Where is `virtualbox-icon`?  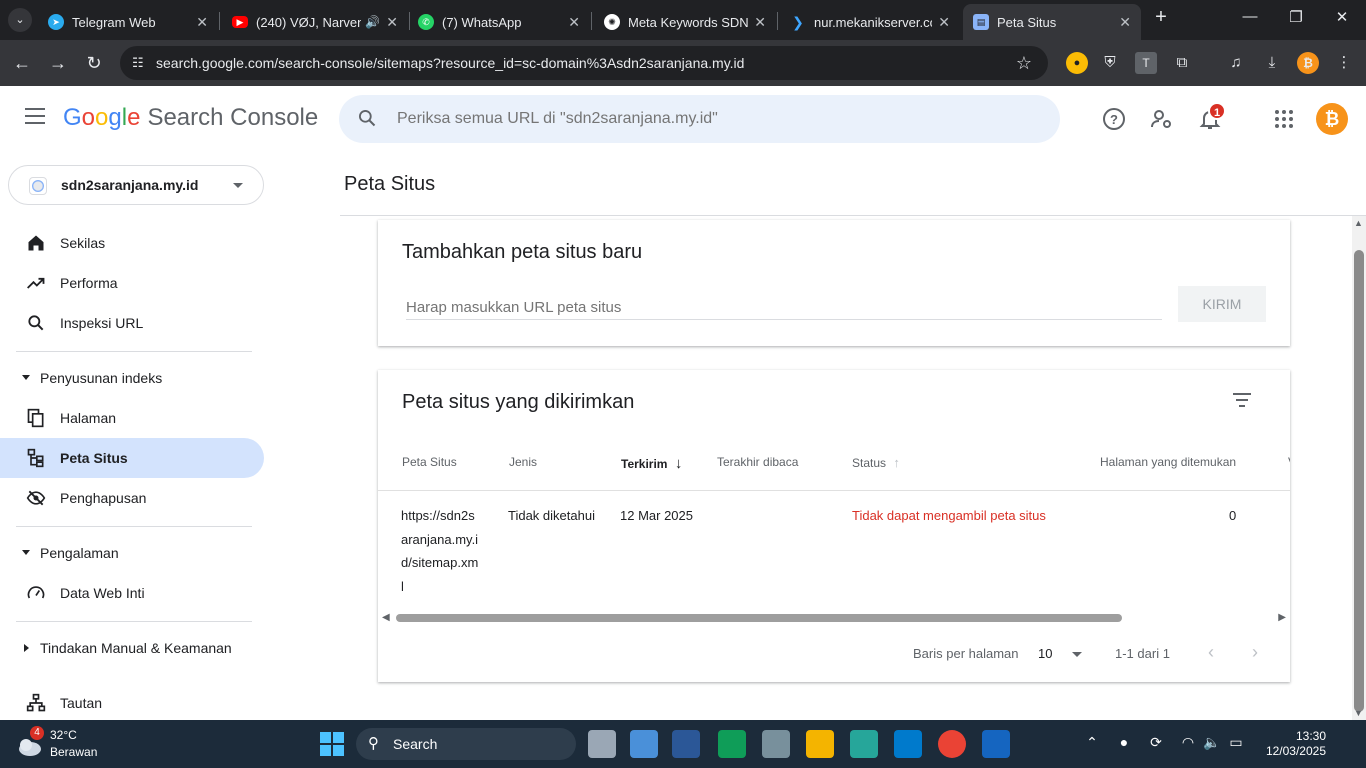 virtualbox-icon is located at coordinates (686, 744).